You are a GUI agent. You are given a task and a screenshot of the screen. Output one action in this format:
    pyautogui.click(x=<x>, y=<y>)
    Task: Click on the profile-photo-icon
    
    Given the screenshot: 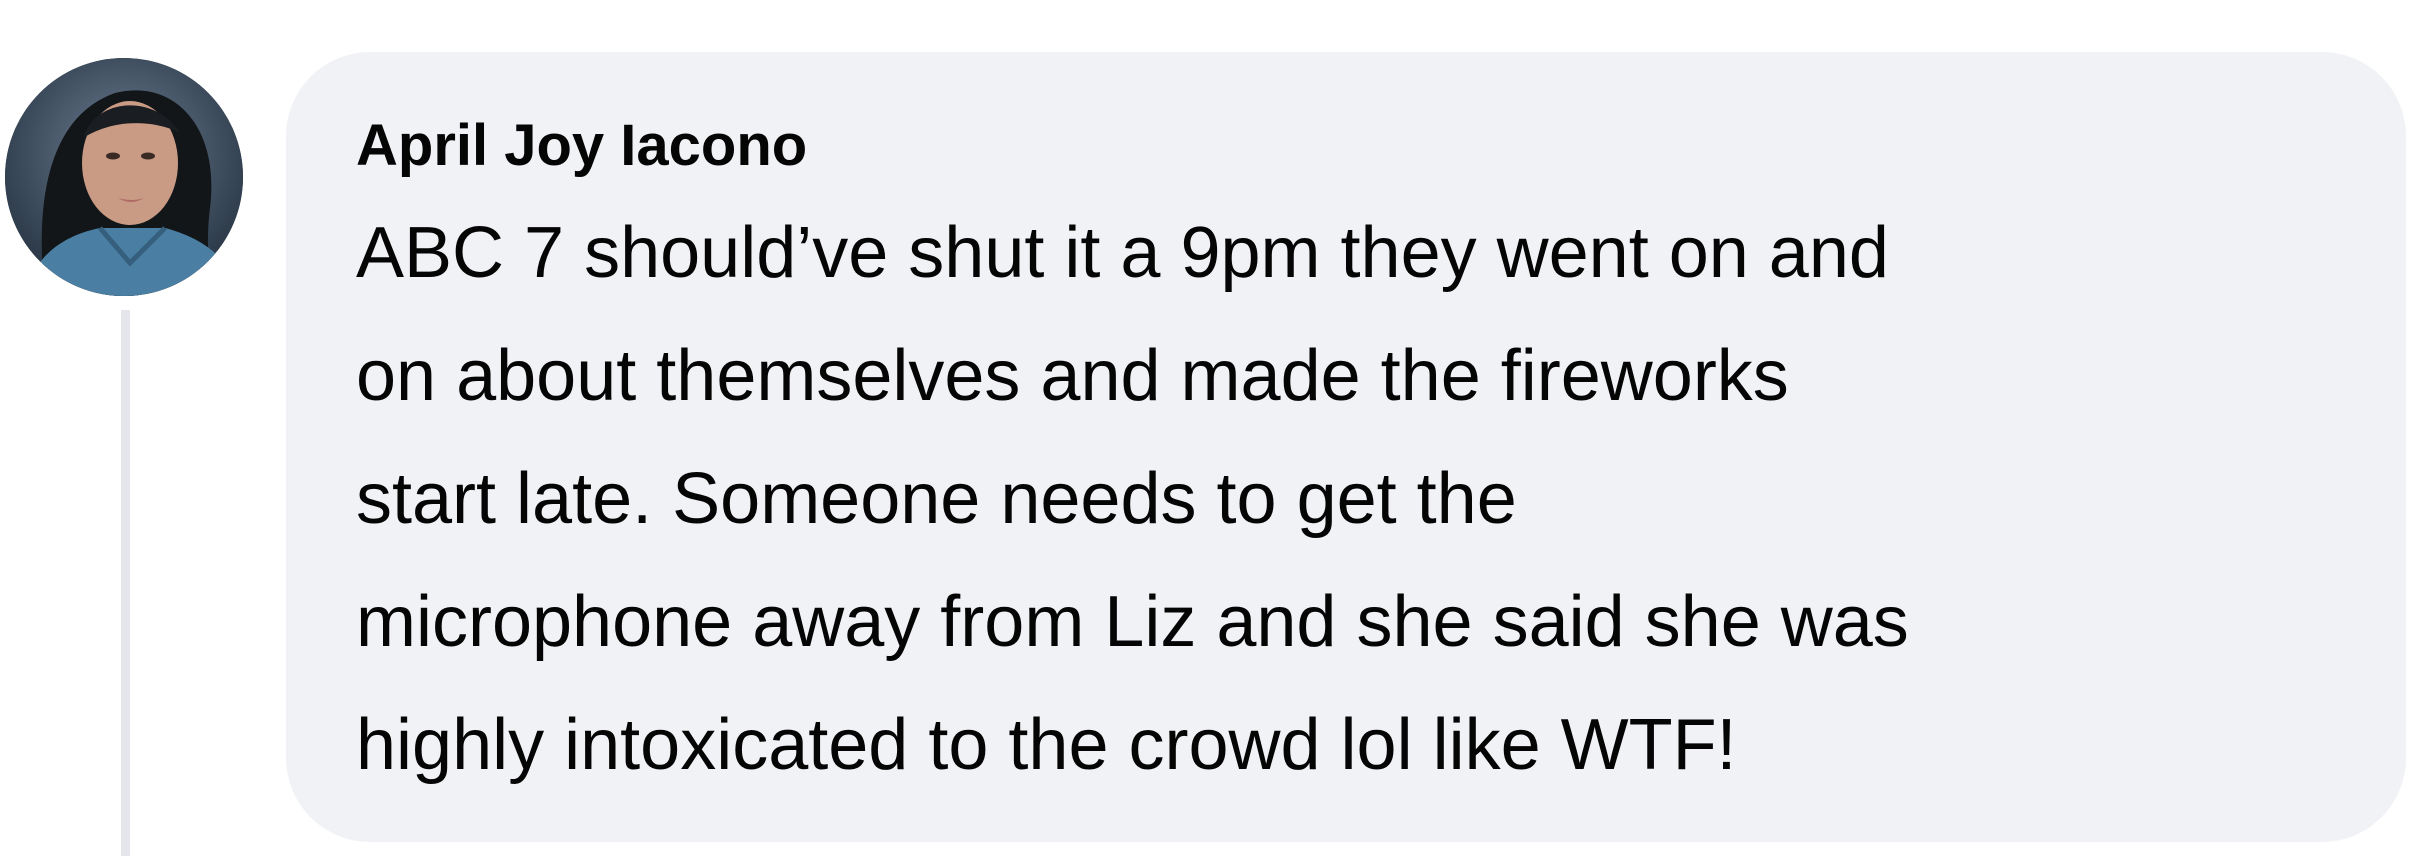 What is the action you would take?
    pyautogui.click(x=124, y=177)
    